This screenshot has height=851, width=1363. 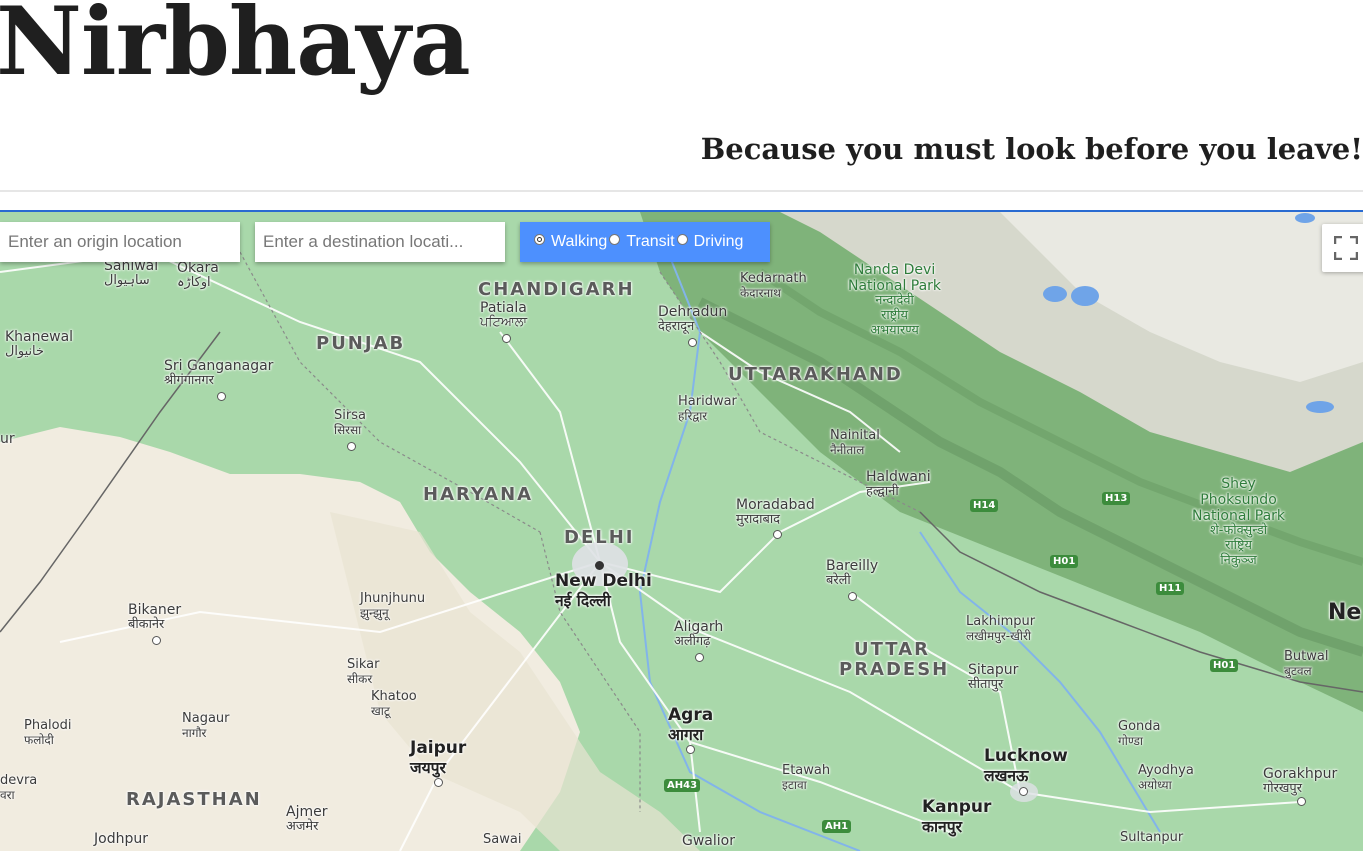 I want to click on mode-transit: Transit, so click(x=642, y=242).